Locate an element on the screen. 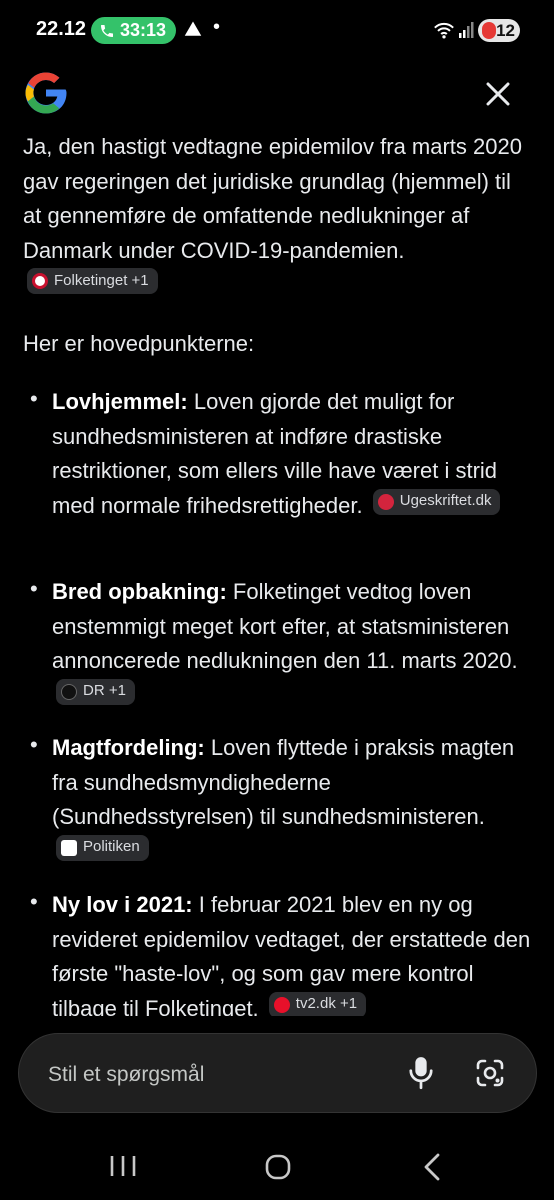 The height and width of the screenshot is (1200, 554). source-chip-label: Politiken is located at coordinates (111, 847).